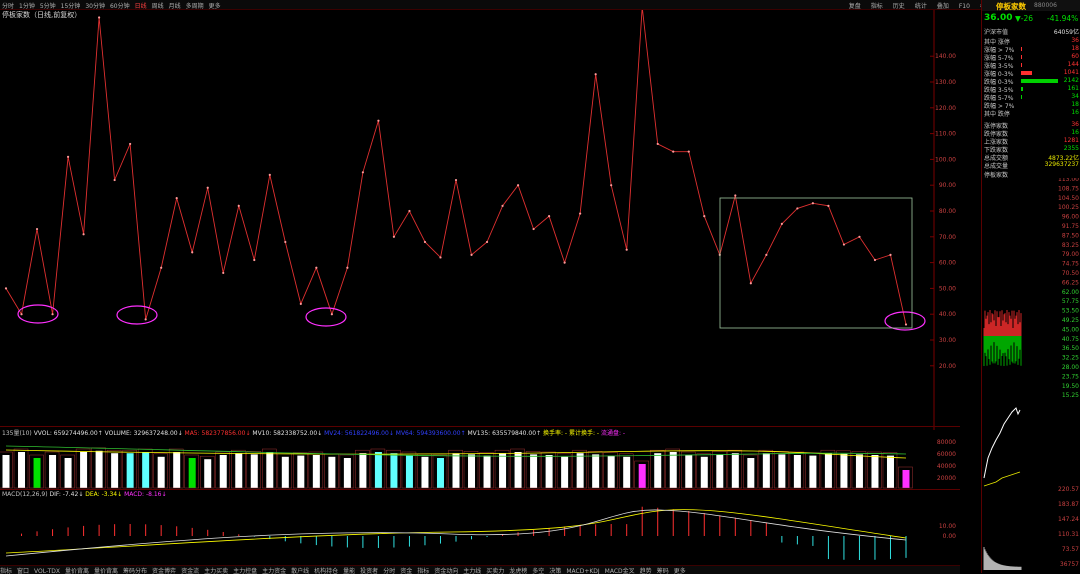  Describe the element at coordinates (663, 571) in the screenshot. I see `indicator-tab: 筹码` at that location.